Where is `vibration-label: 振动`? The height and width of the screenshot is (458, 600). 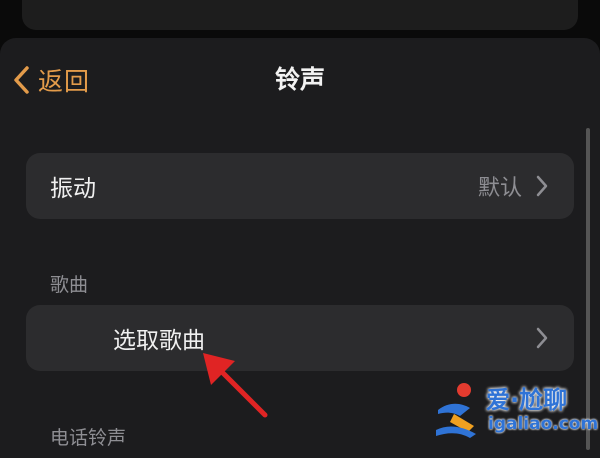 vibration-label: 振动 is located at coordinates (73, 189).